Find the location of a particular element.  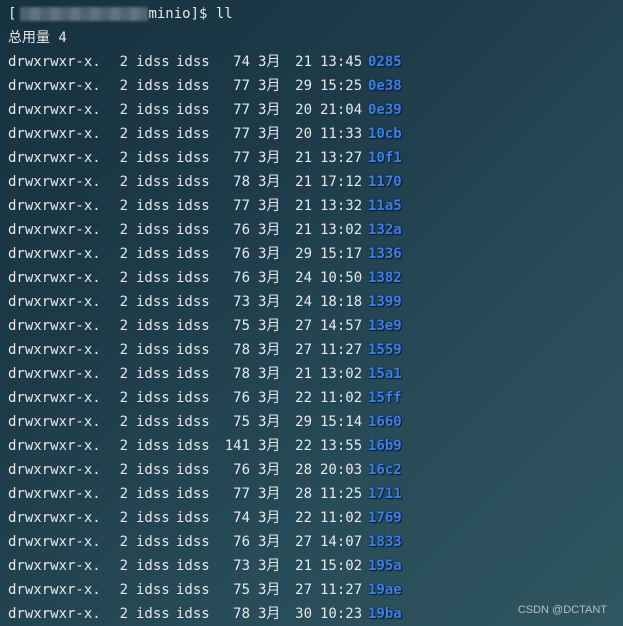

day: 29 is located at coordinates (303, 422).